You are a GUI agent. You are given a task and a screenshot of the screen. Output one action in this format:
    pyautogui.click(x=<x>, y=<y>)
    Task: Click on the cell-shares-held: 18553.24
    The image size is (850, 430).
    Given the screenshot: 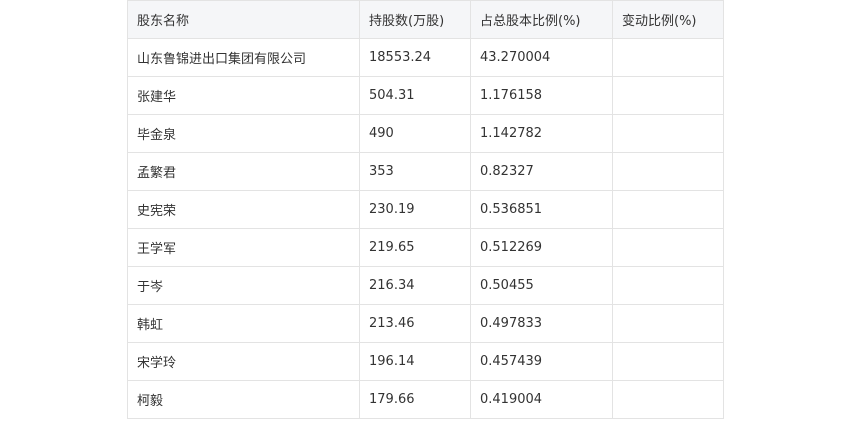 What is the action you would take?
    pyautogui.click(x=415, y=57)
    